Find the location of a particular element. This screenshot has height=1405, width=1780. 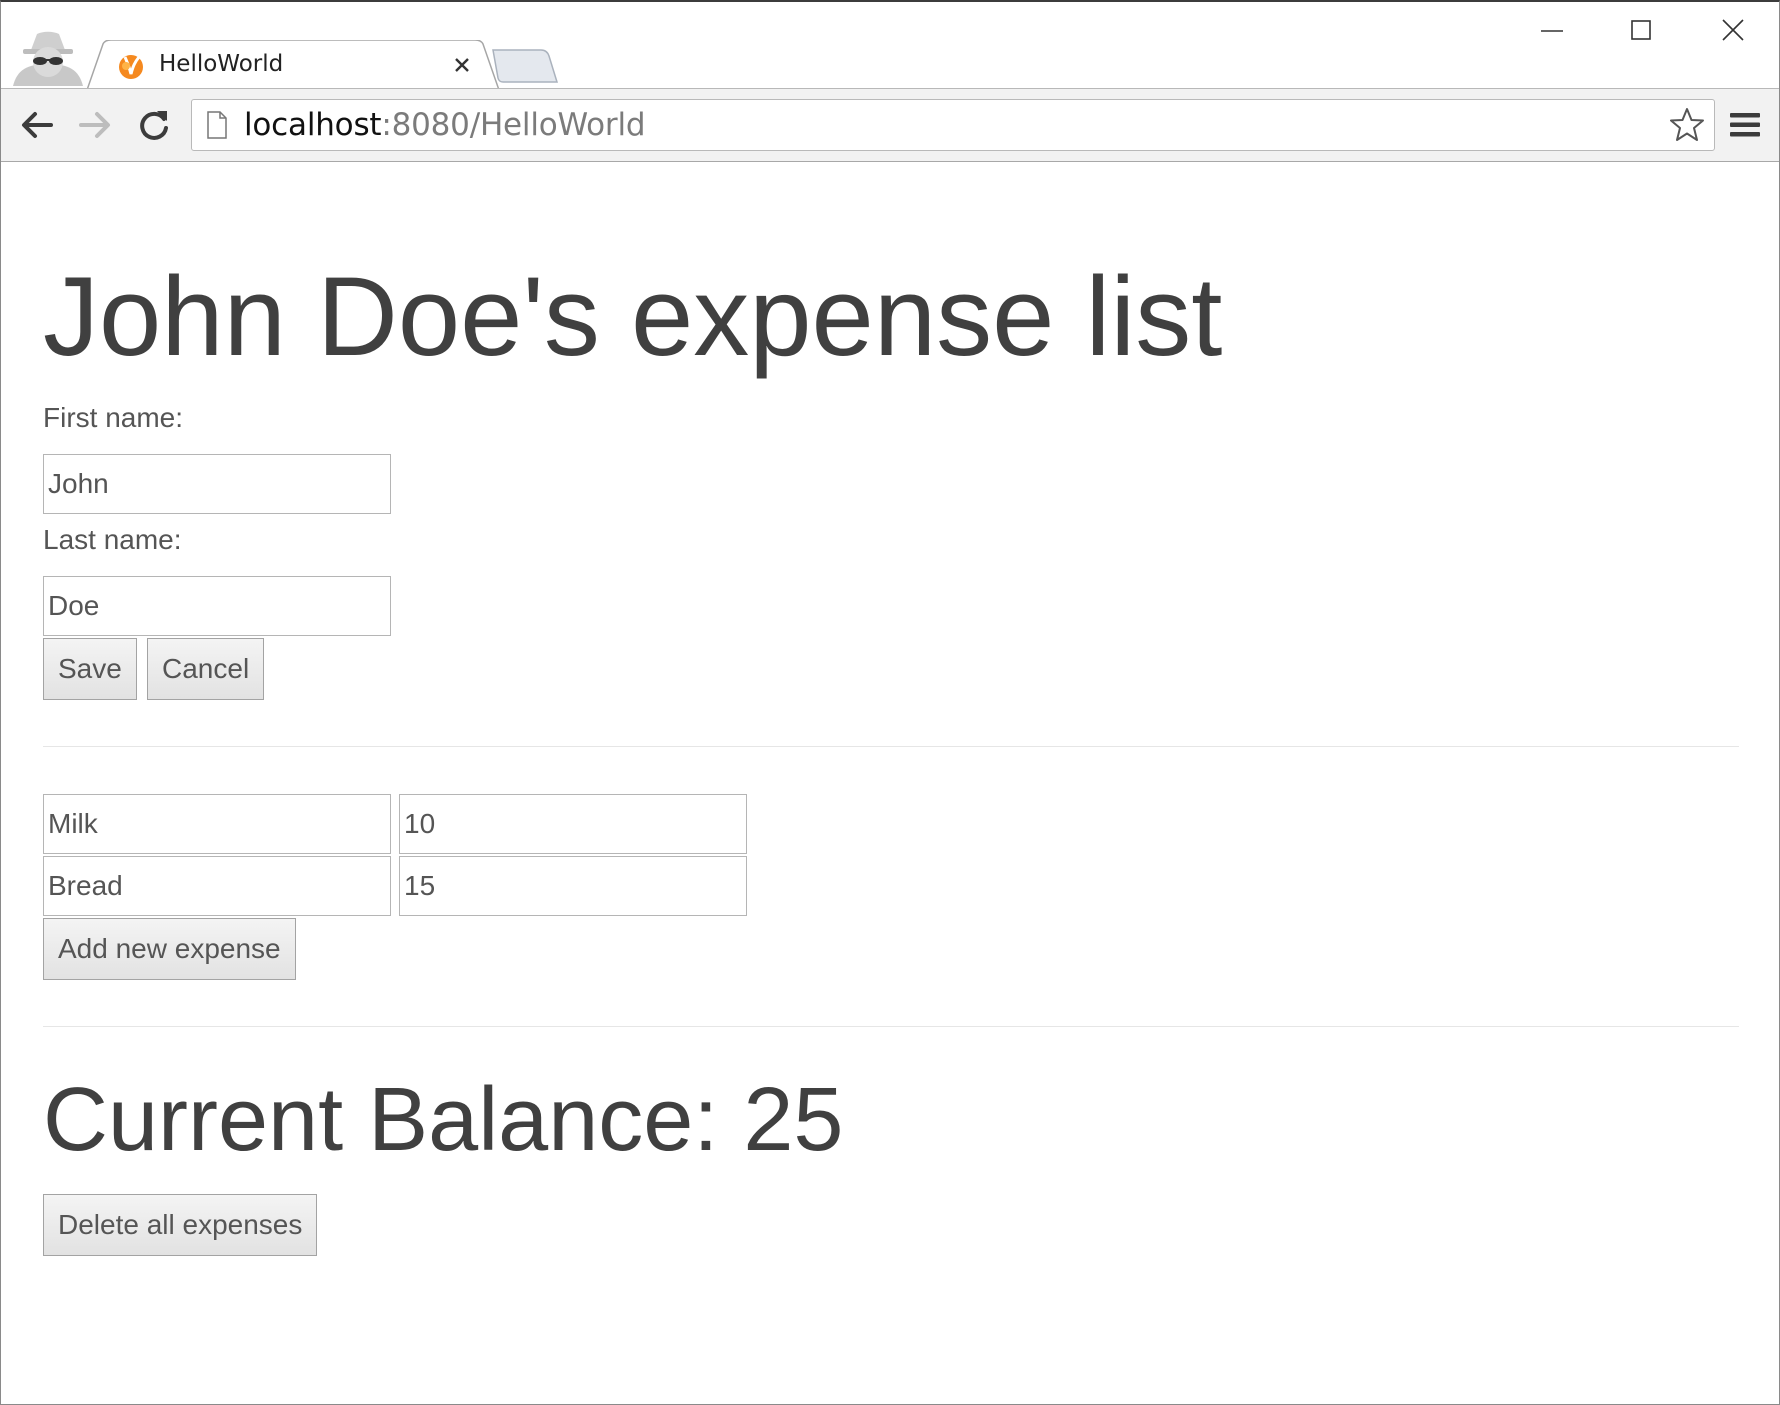

close-window-icon is located at coordinates (1733, 31).